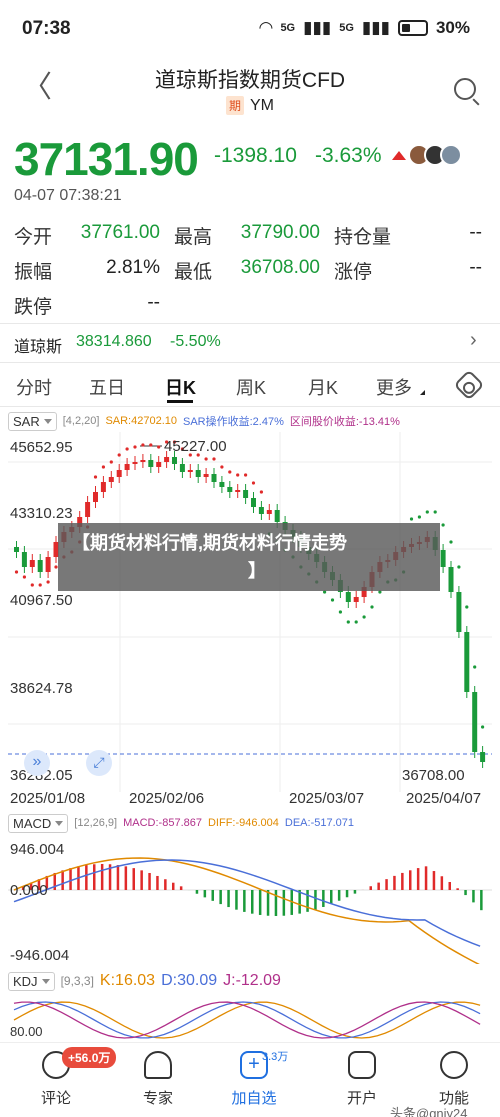 The height and width of the screenshot is (1117, 500). What do you see at coordinates (469, 385) in the screenshot?
I see `settings-icon` at bounding box center [469, 385].